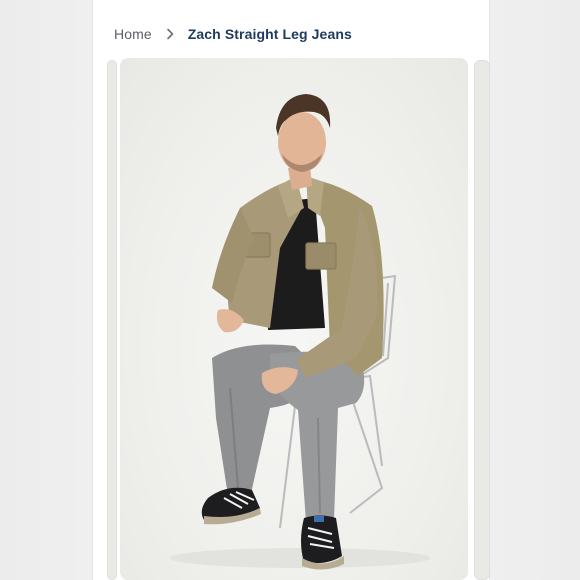 Image resolution: width=580 pixels, height=580 pixels. What do you see at coordinates (269, 34) in the screenshot?
I see `breadcrumb-current-page: Zach Straight Leg Jeans` at bounding box center [269, 34].